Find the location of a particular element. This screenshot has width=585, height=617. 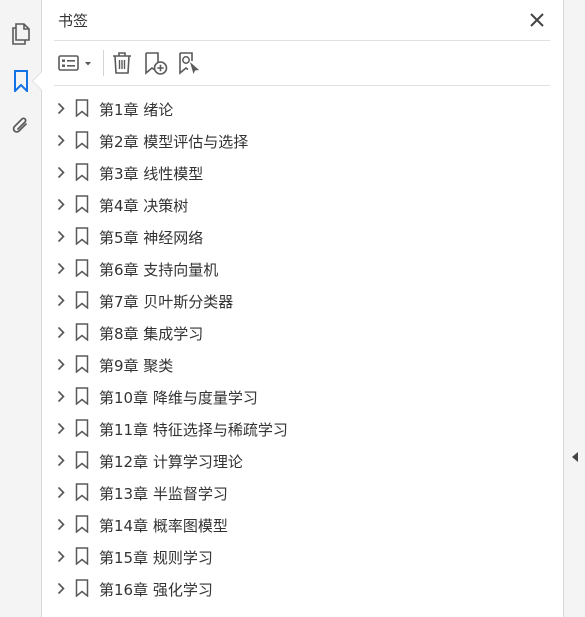

pages-icon is located at coordinates (21, 34).